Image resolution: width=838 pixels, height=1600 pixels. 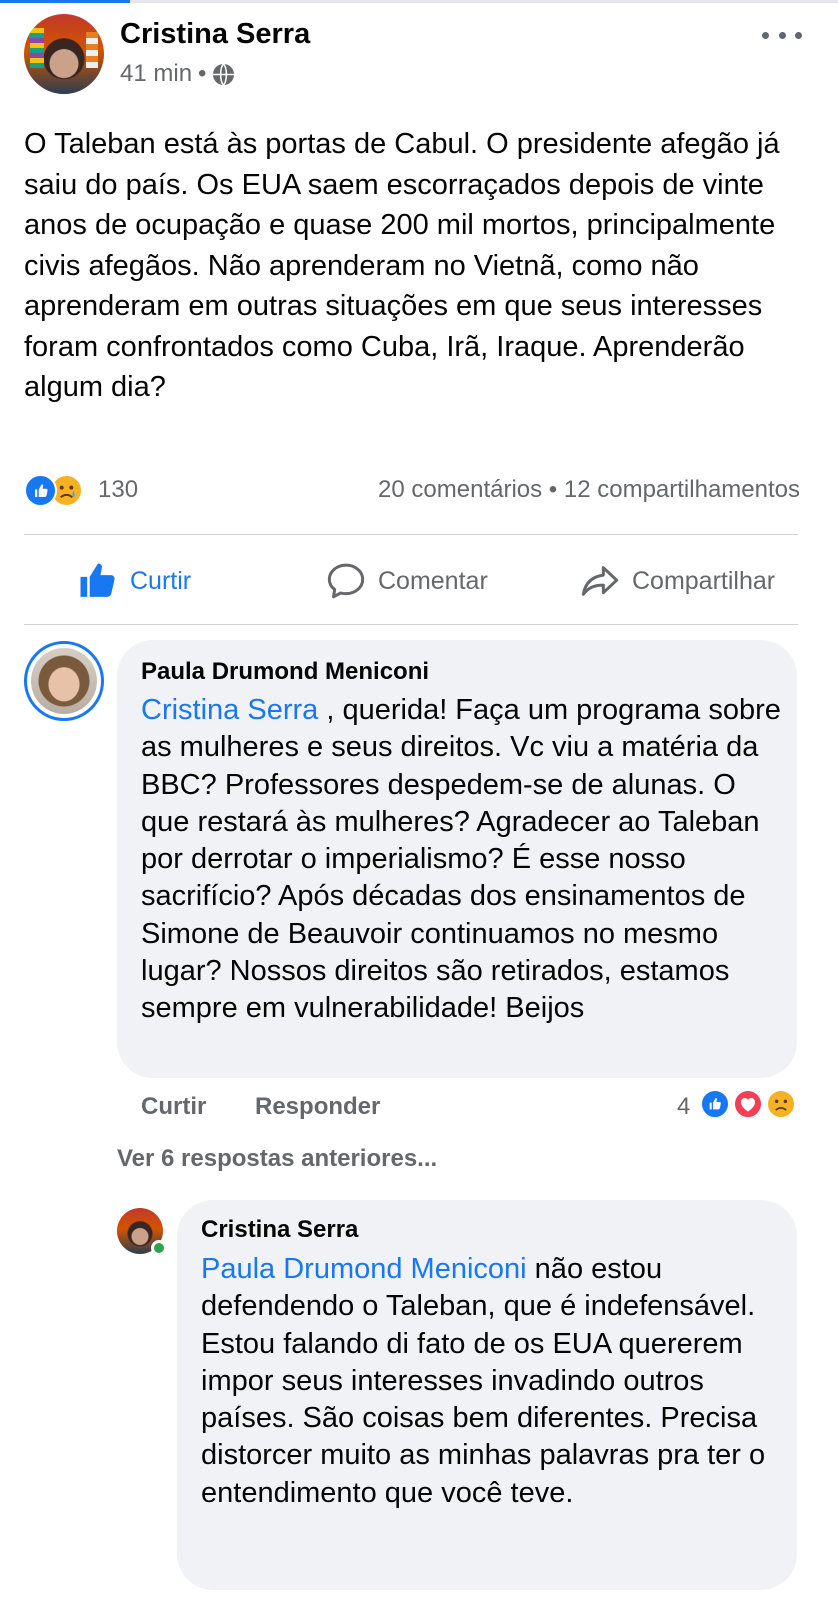 What do you see at coordinates (60, 491) in the screenshot?
I see `reaction-icons` at bounding box center [60, 491].